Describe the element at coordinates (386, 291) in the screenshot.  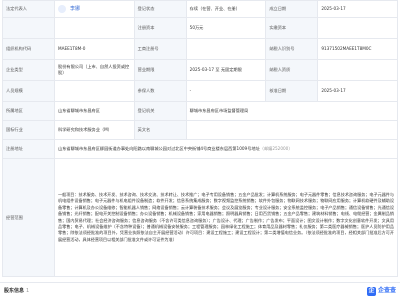
I see `brand-name: 企查查` at that location.